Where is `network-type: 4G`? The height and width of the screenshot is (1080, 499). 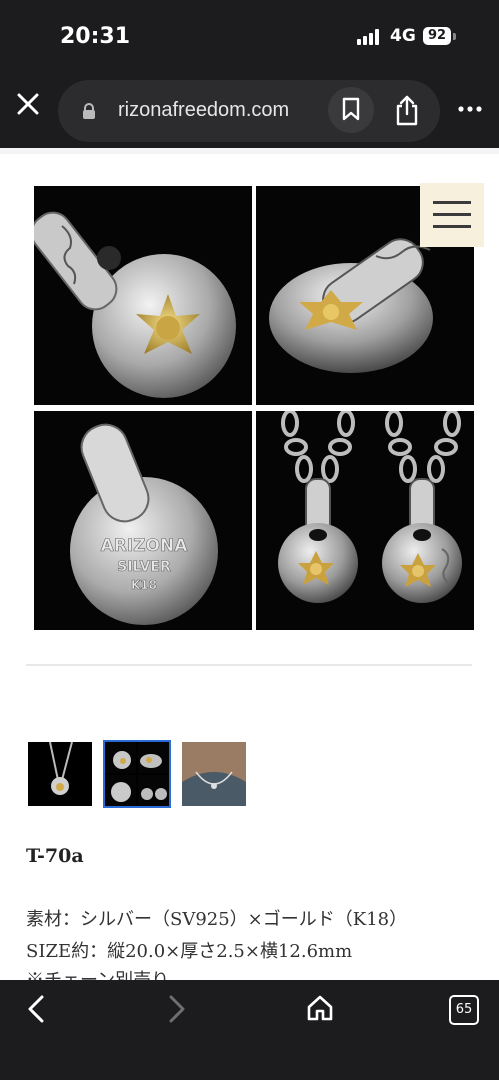 network-type: 4G is located at coordinates (403, 36).